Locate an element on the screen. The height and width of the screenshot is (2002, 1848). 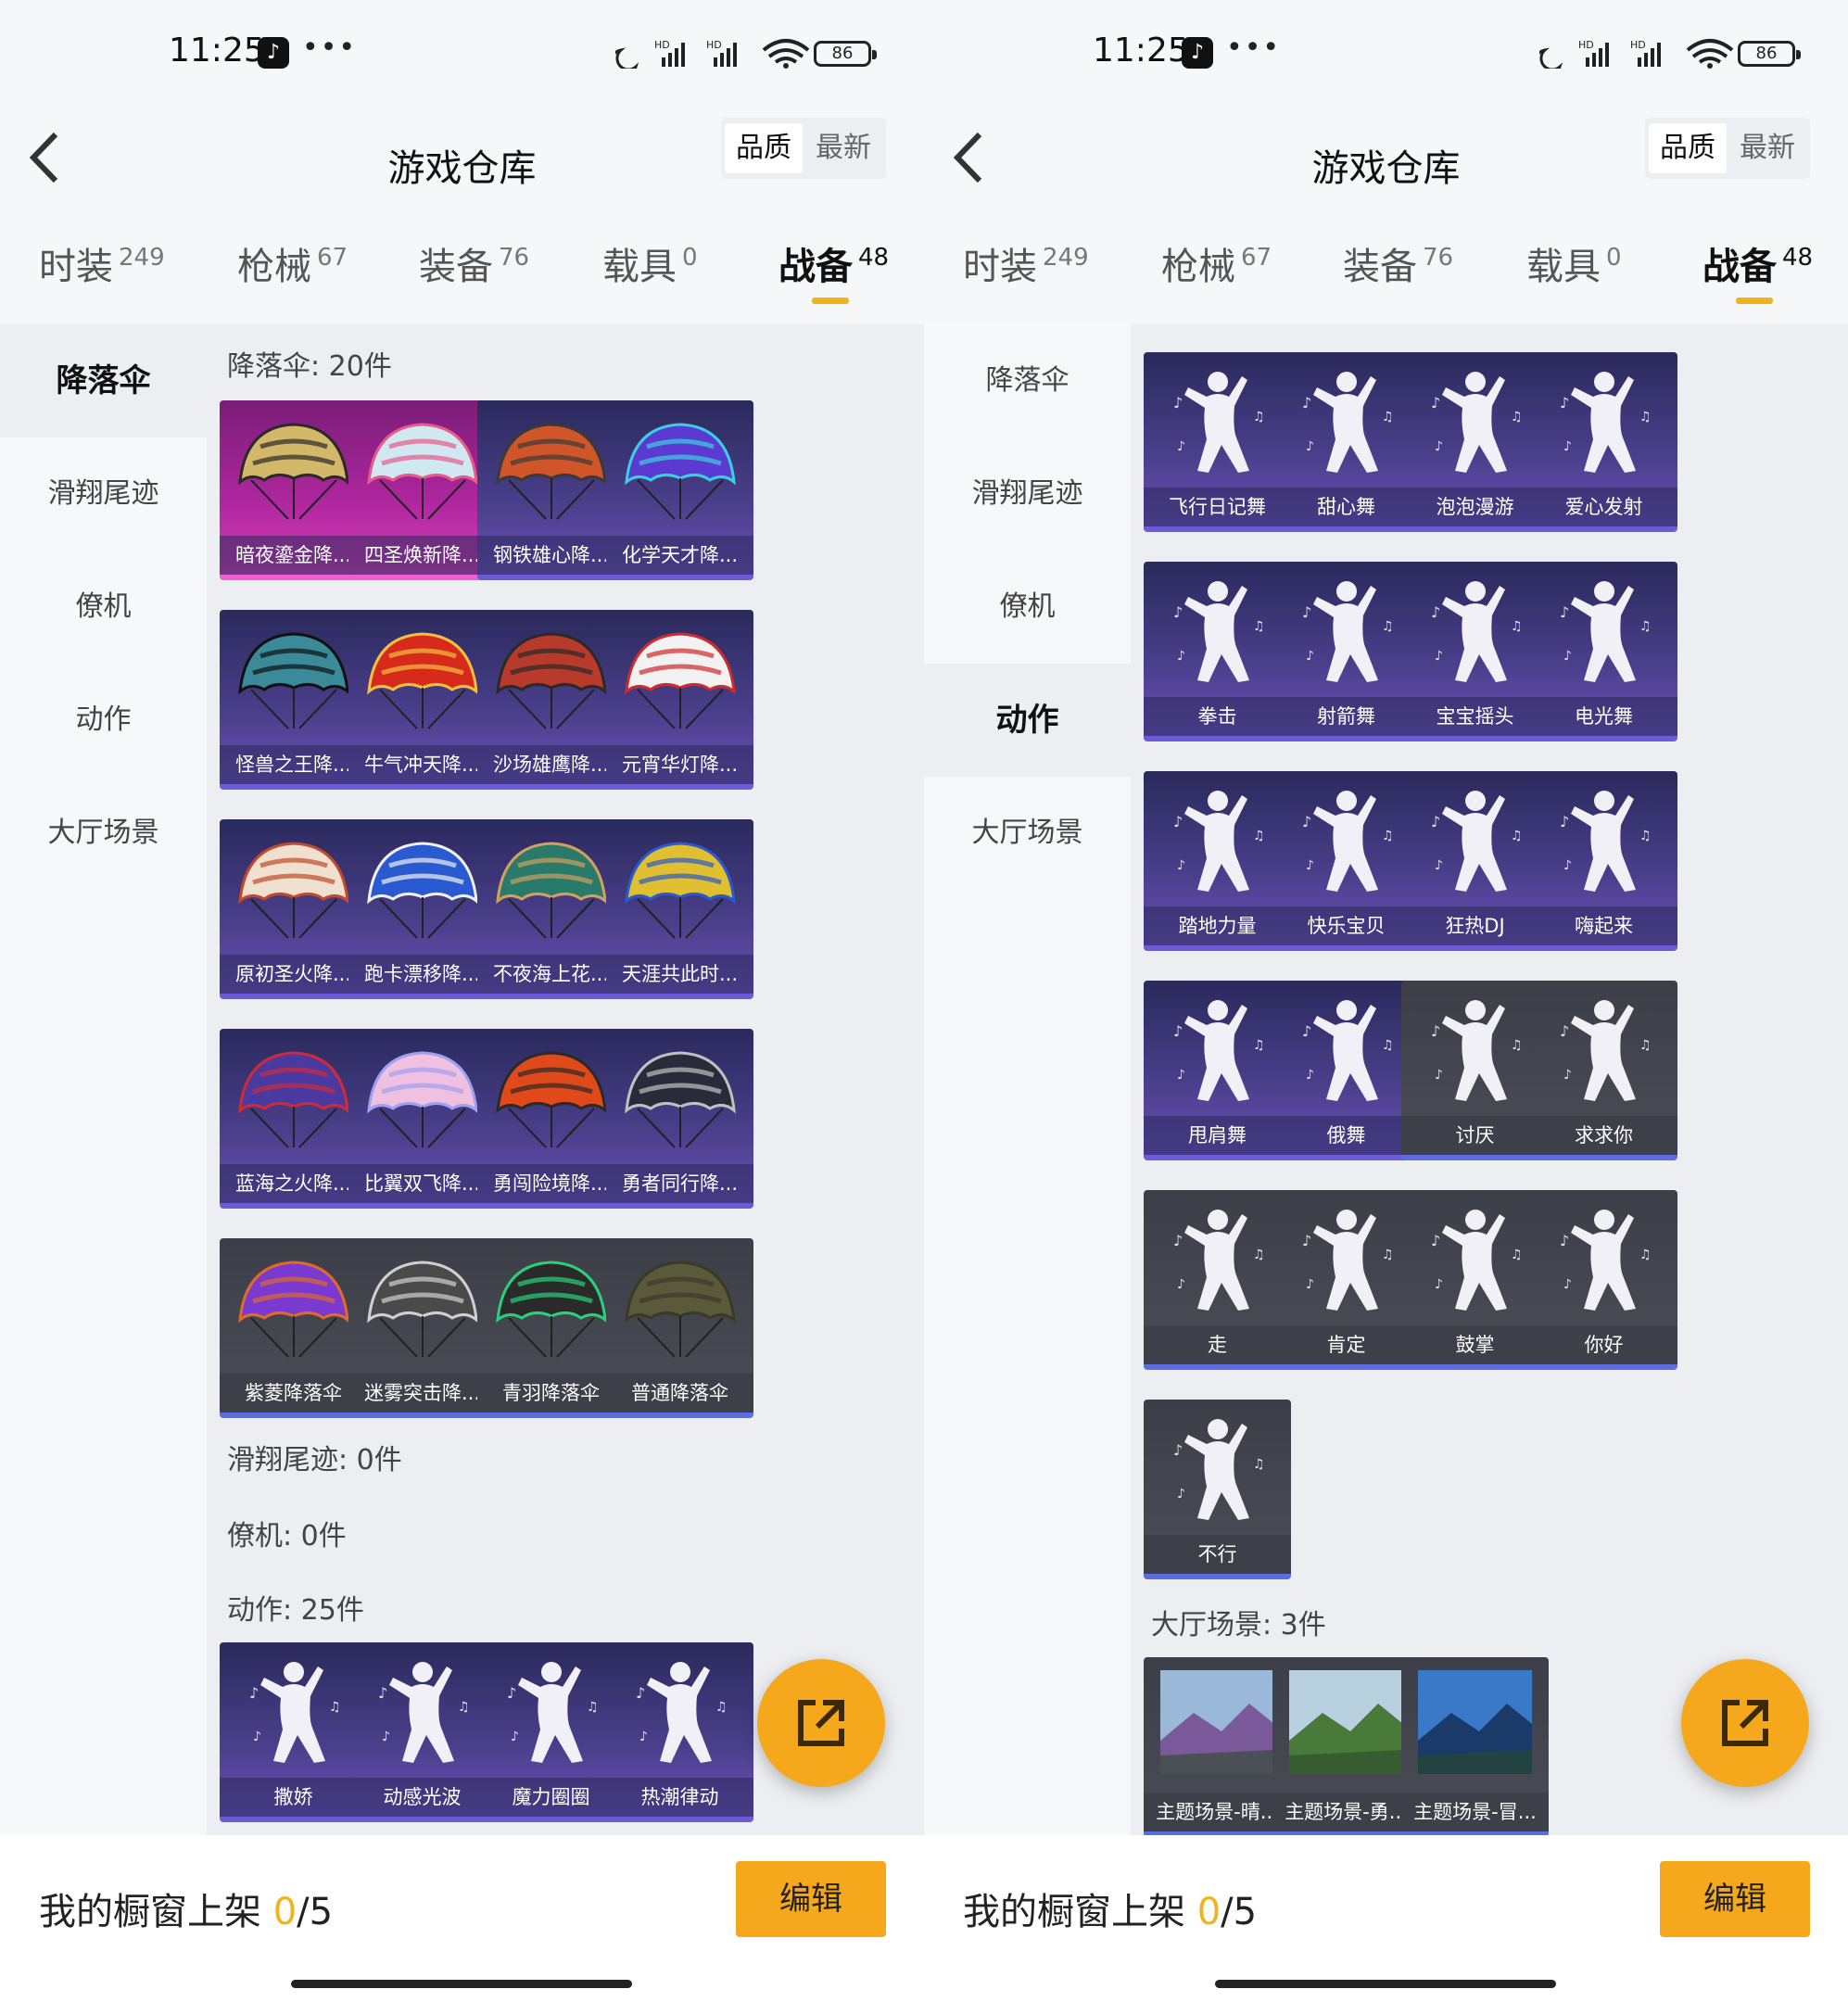
item-card: 紫菱降落伞 is located at coordinates (293, 1328).